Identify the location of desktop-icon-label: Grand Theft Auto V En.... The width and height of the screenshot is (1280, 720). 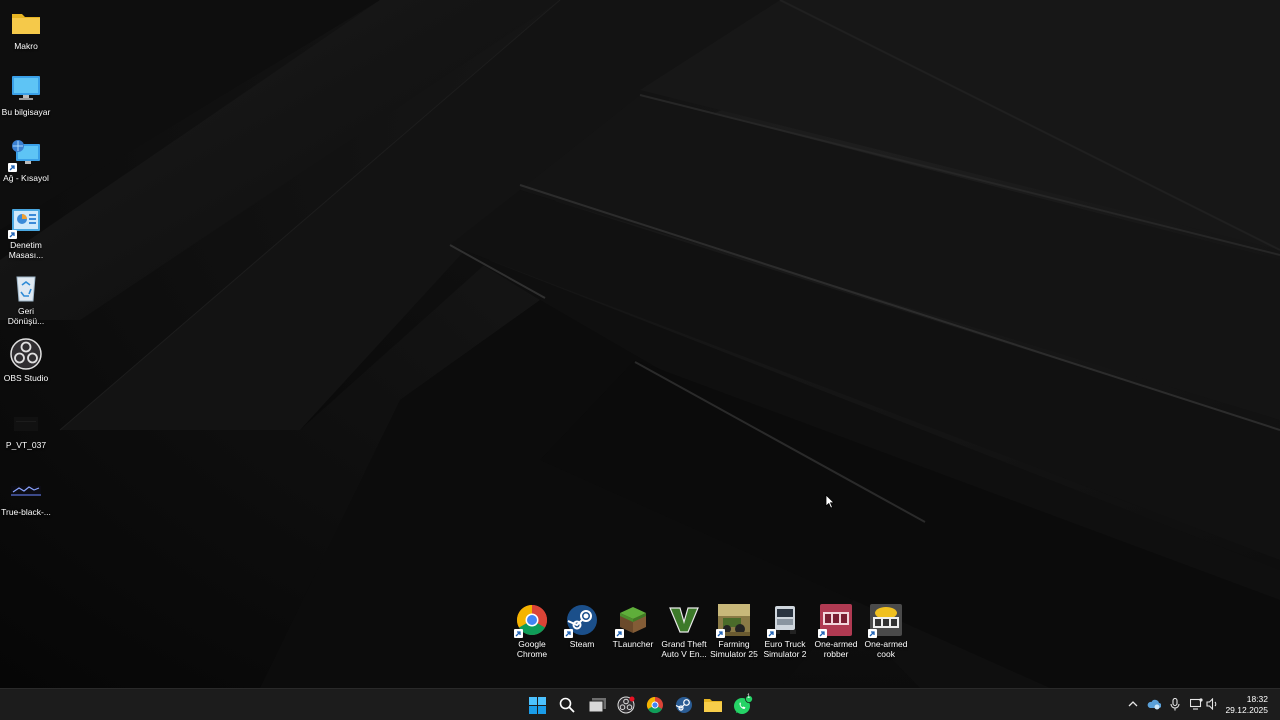
(684, 649).